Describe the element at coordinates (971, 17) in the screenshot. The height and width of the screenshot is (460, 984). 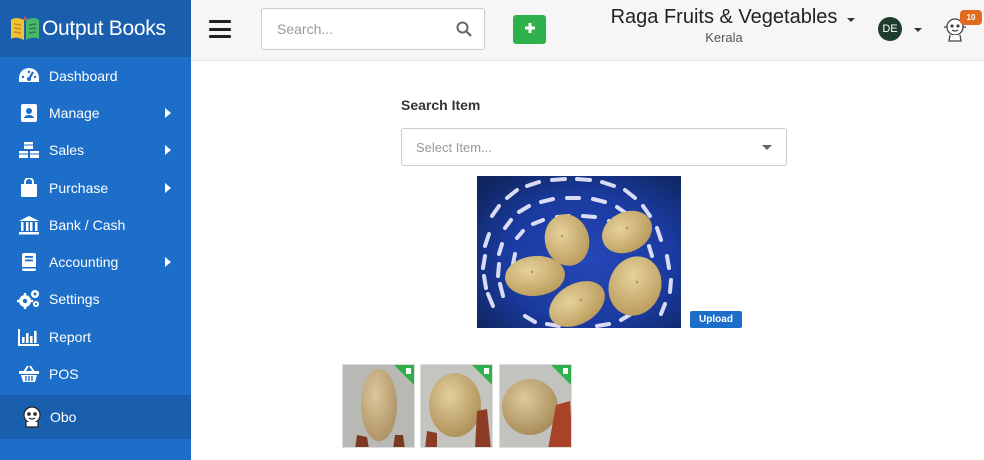
I see `notification-badge: 10` at that location.